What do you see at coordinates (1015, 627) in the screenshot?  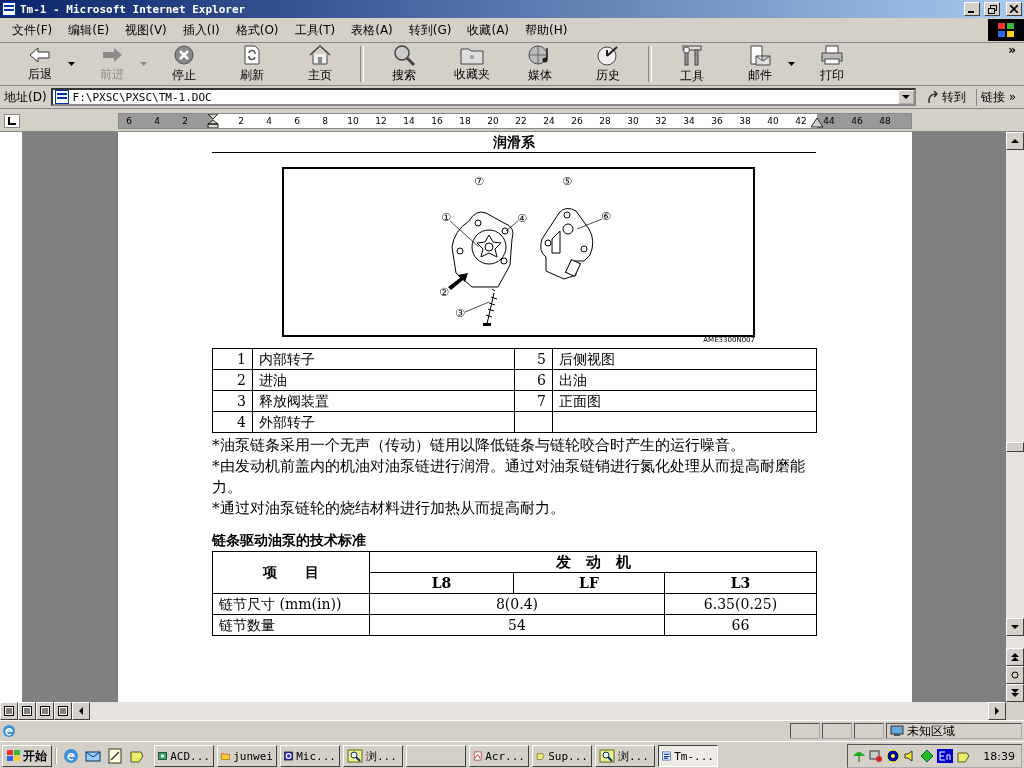 I see `scroll-down-button` at bounding box center [1015, 627].